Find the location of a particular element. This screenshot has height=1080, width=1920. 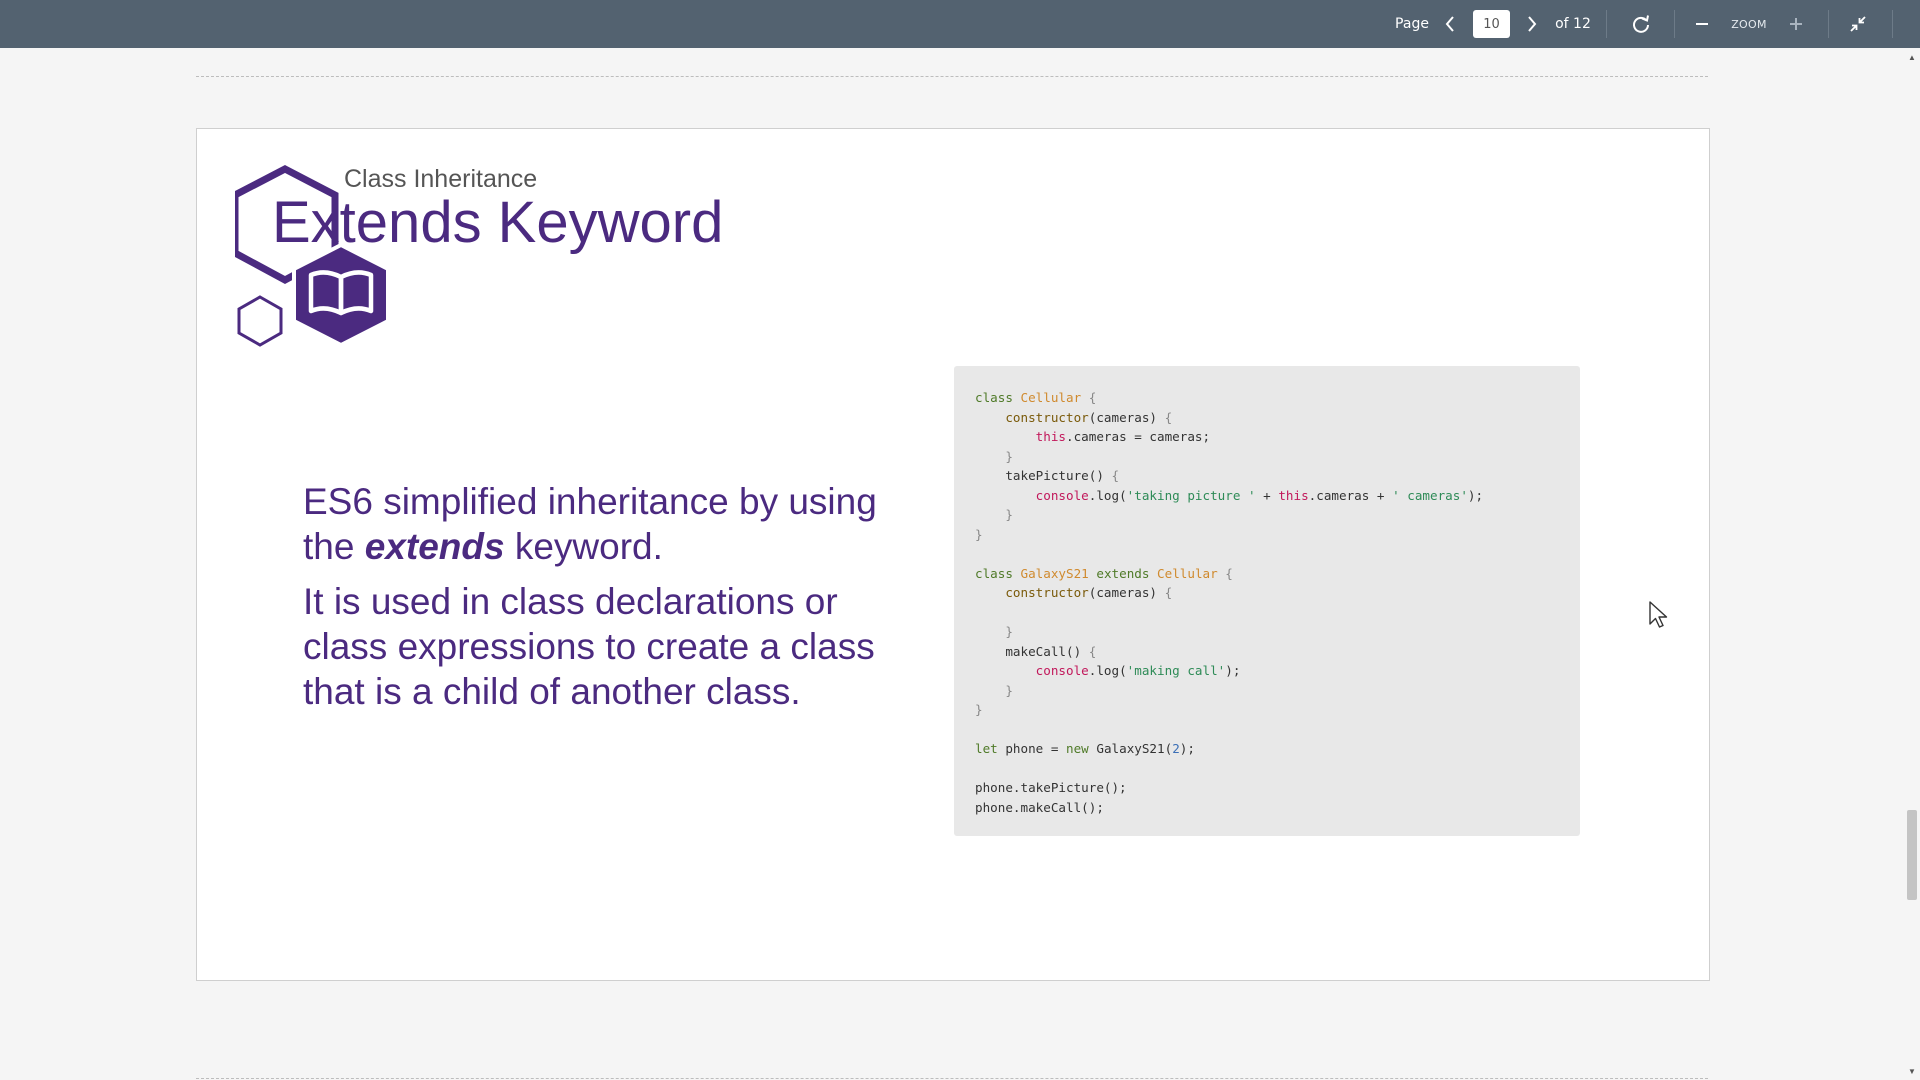

body-text-segment: keyword. is located at coordinates (583, 546).